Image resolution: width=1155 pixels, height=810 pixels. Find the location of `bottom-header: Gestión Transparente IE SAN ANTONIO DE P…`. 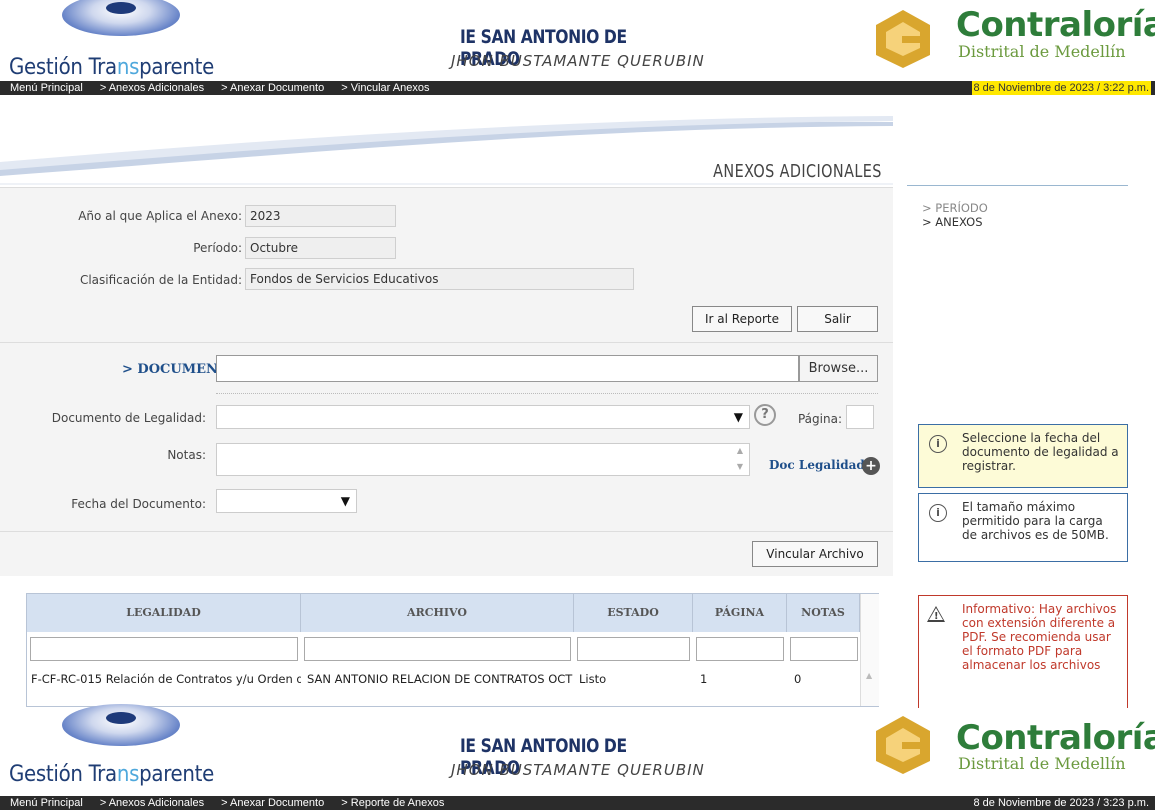

bottom-header: Gestión Transparente IE SAN ANTONIO DE P… is located at coordinates (577, 749).